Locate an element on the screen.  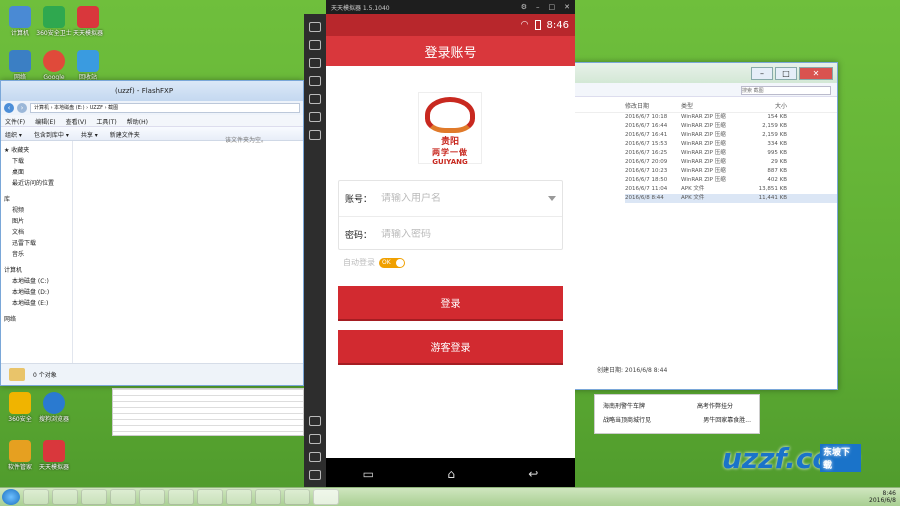
nav-tree-item: 下载 is located at coordinates (36, 161).